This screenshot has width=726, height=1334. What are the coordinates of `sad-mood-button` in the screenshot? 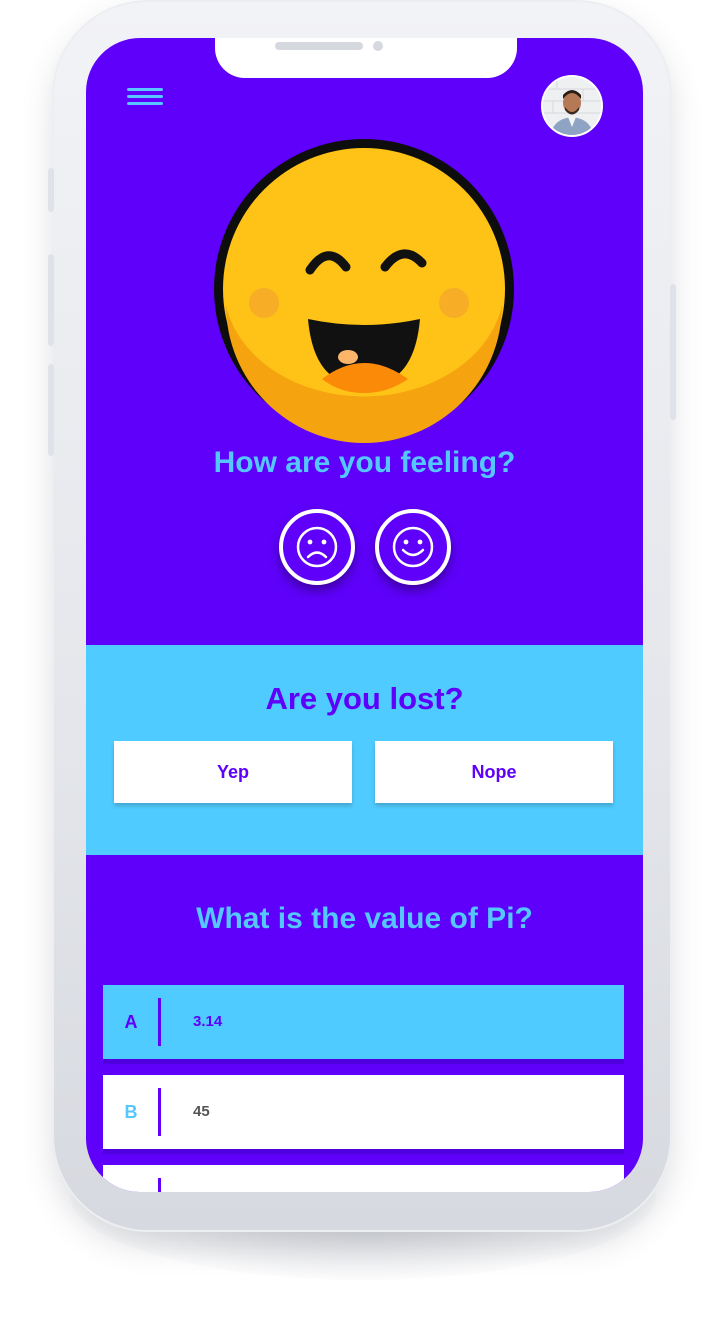 It's located at (317, 547).